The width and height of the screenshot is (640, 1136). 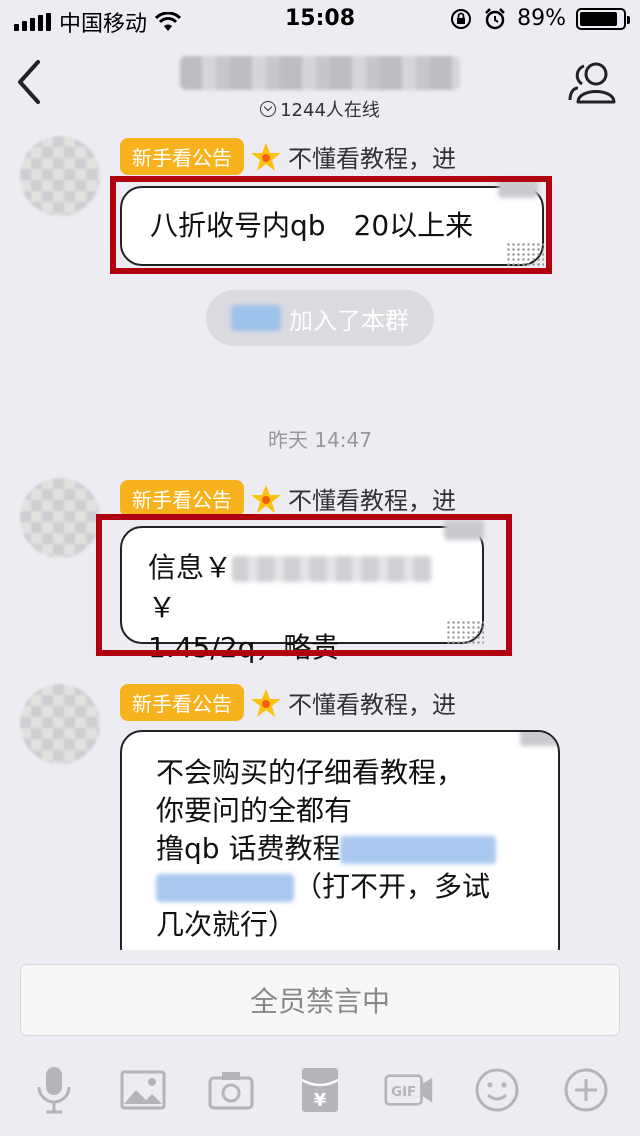 I want to click on battery-icon, so click(x=603, y=18).